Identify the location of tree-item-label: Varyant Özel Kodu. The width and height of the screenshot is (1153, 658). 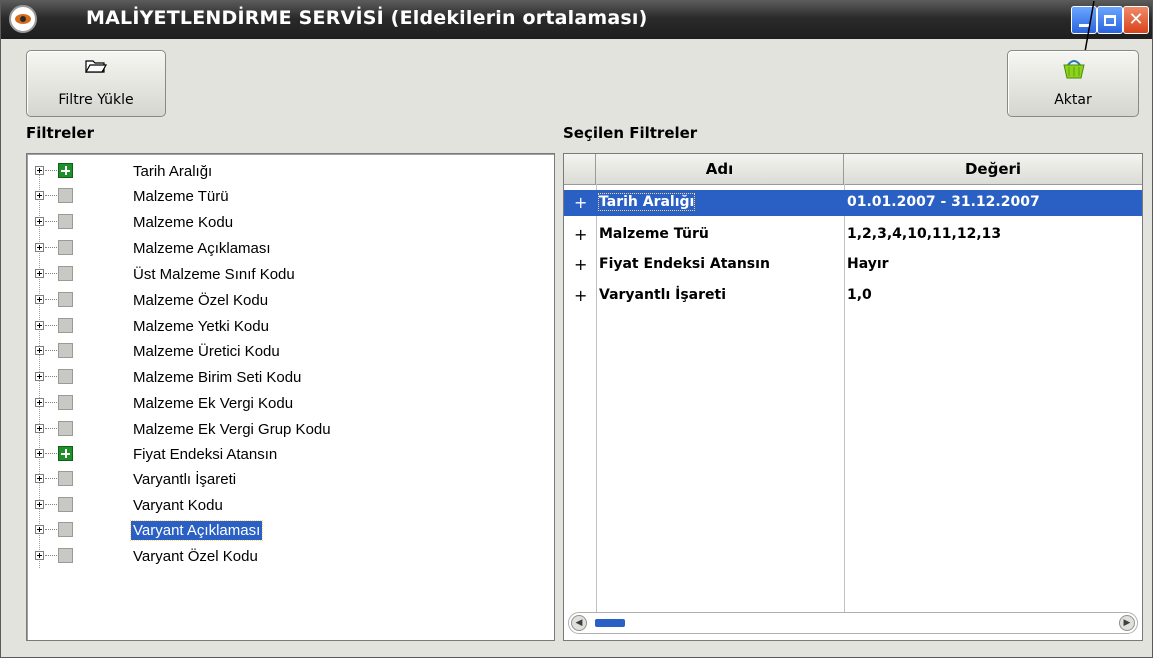
(195, 556).